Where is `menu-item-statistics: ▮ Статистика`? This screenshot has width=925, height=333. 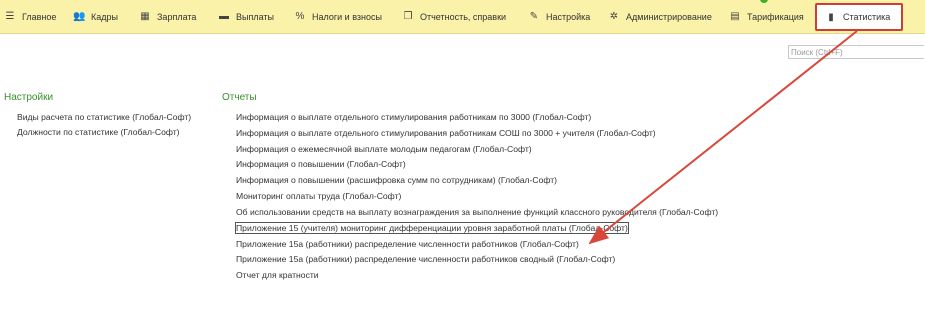 menu-item-statistics: ▮ Статистика is located at coordinates (859, 17).